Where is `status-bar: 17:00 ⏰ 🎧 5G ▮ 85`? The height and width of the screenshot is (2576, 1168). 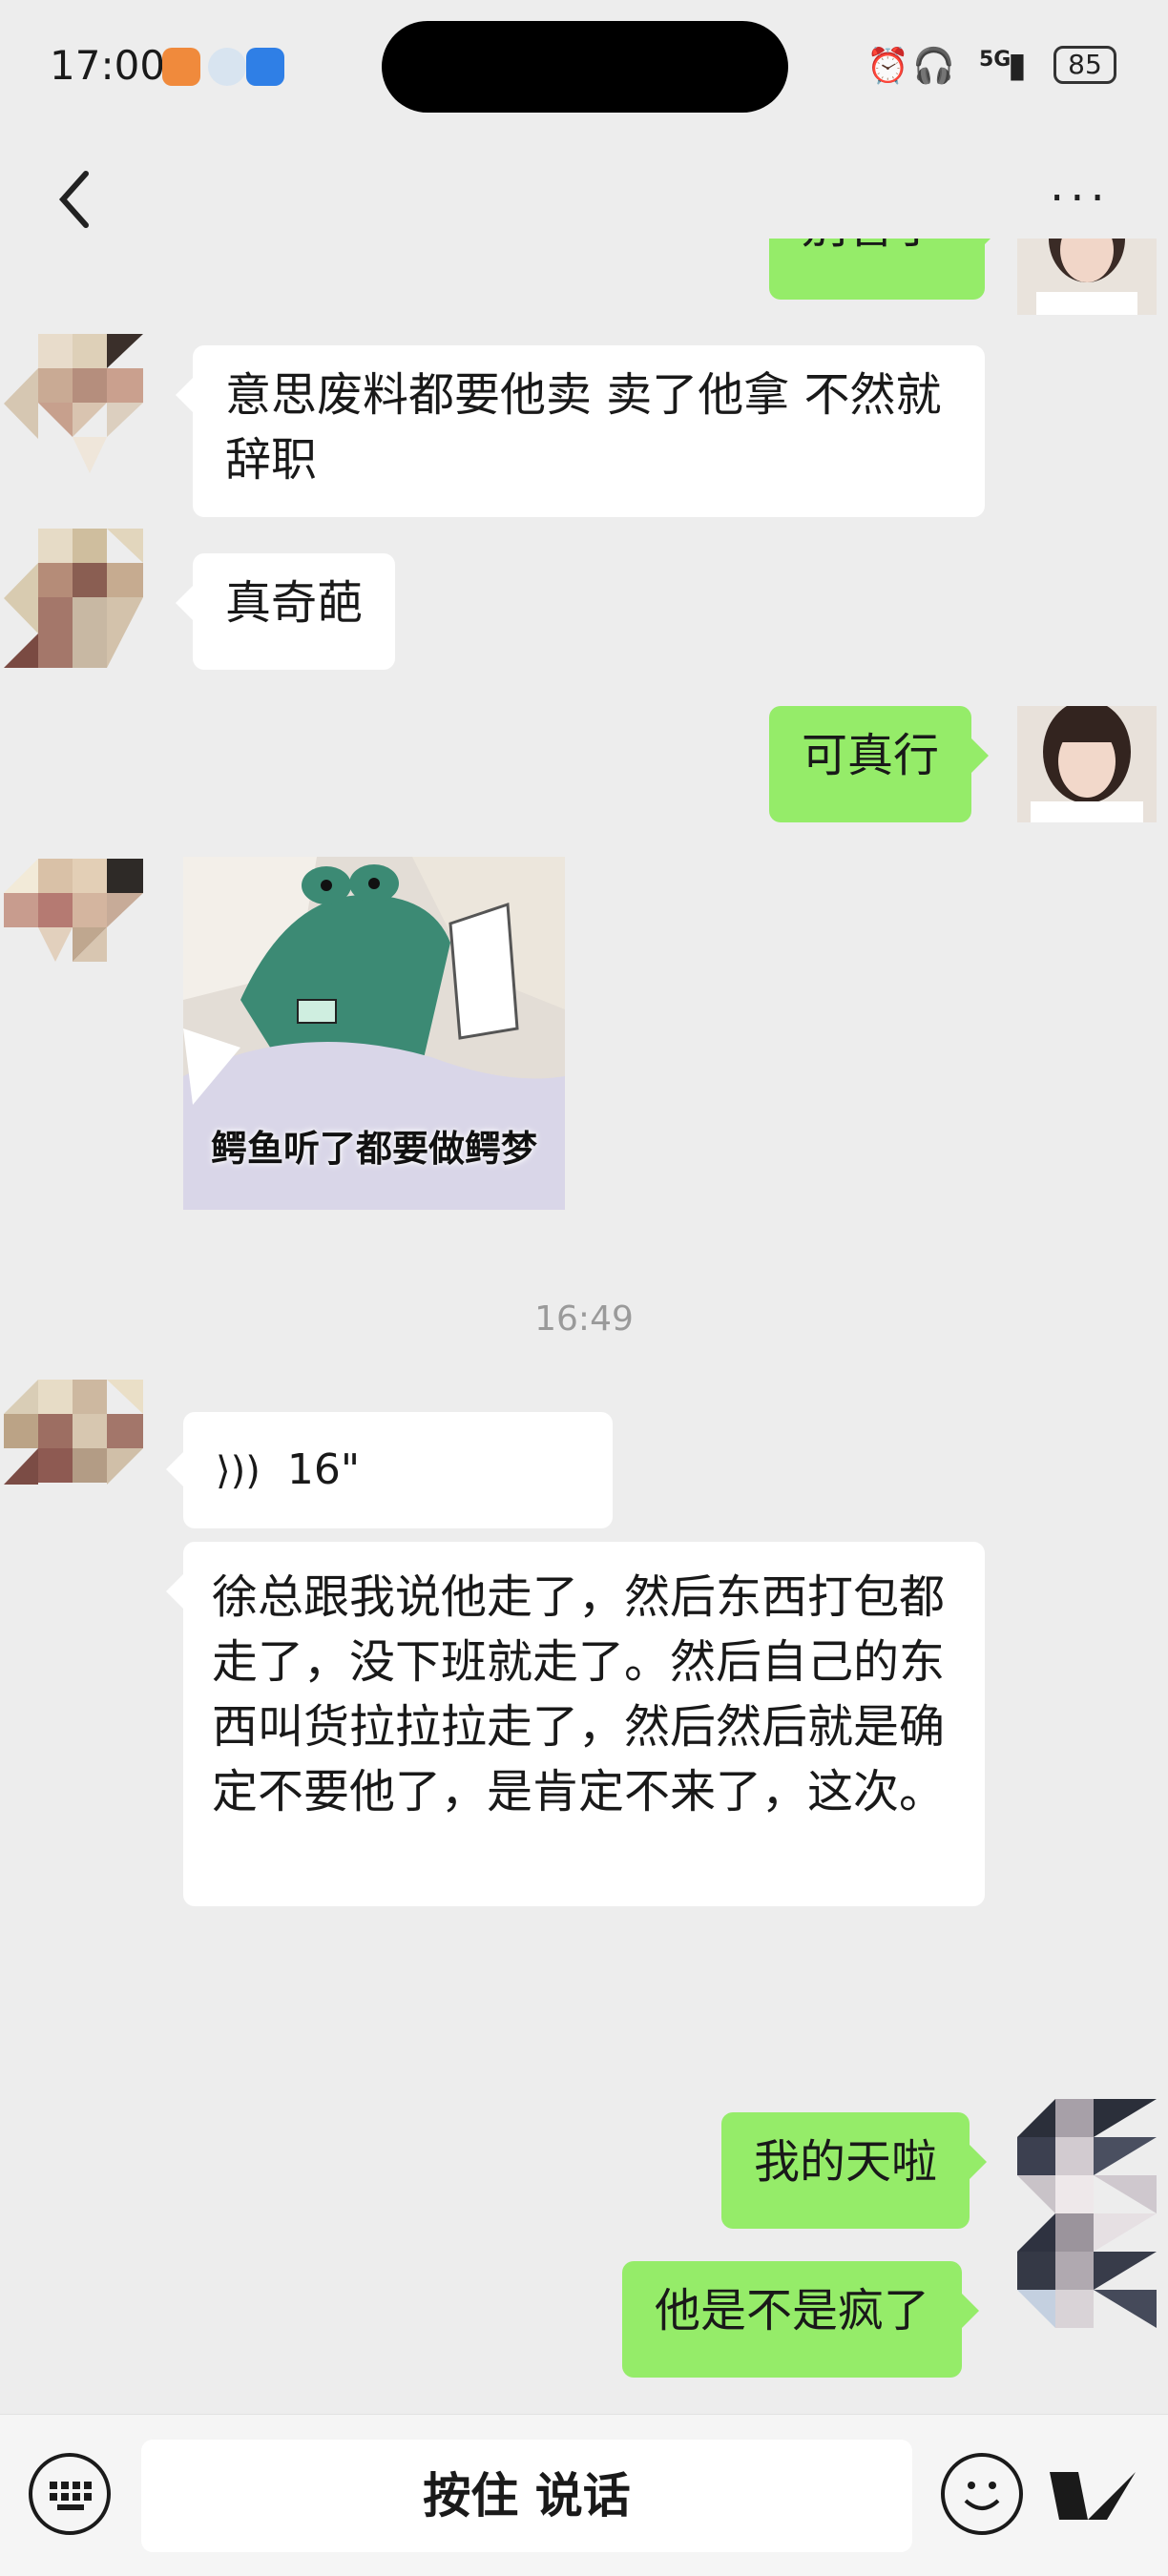 status-bar: 17:00 ⏰ 🎧 5G ▮ 85 is located at coordinates (584, 71).